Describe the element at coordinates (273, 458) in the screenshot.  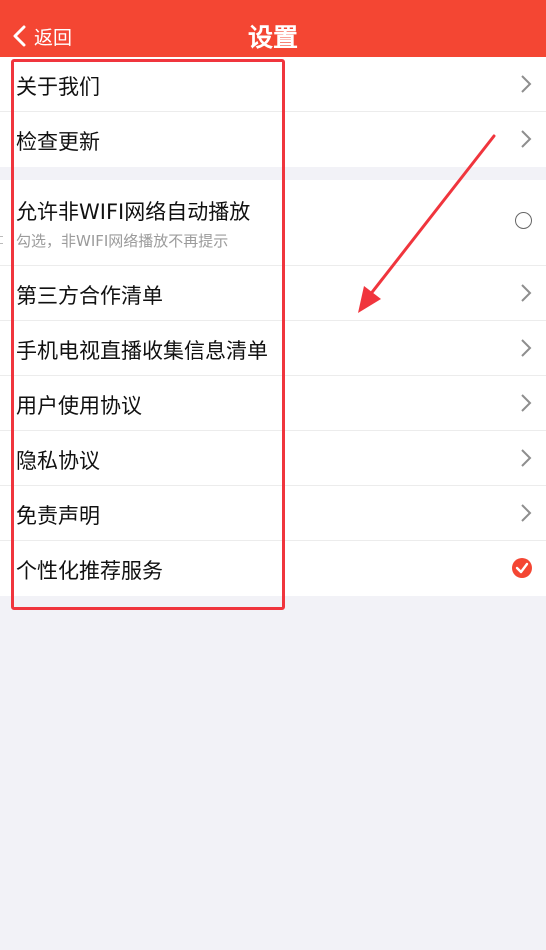
I see `privacy-agreement-row: 隐私协议` at that location.